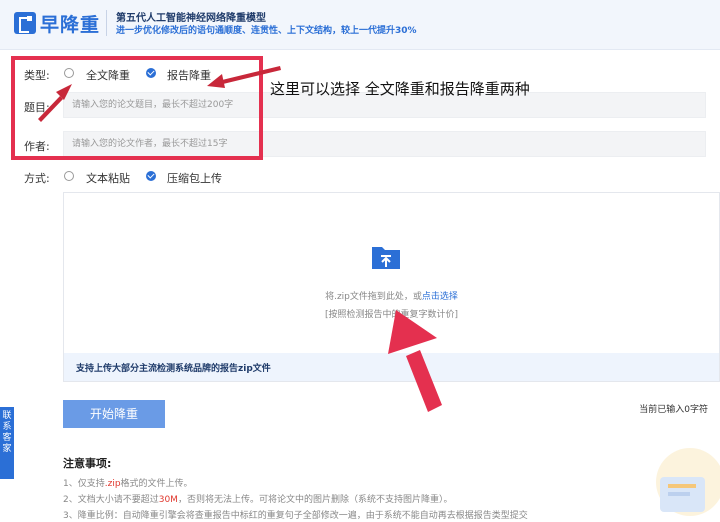  What do you see at coordinates (244, 77) in the screenshot?
I see `arrow-to-report` at bounding box center [244, 77].